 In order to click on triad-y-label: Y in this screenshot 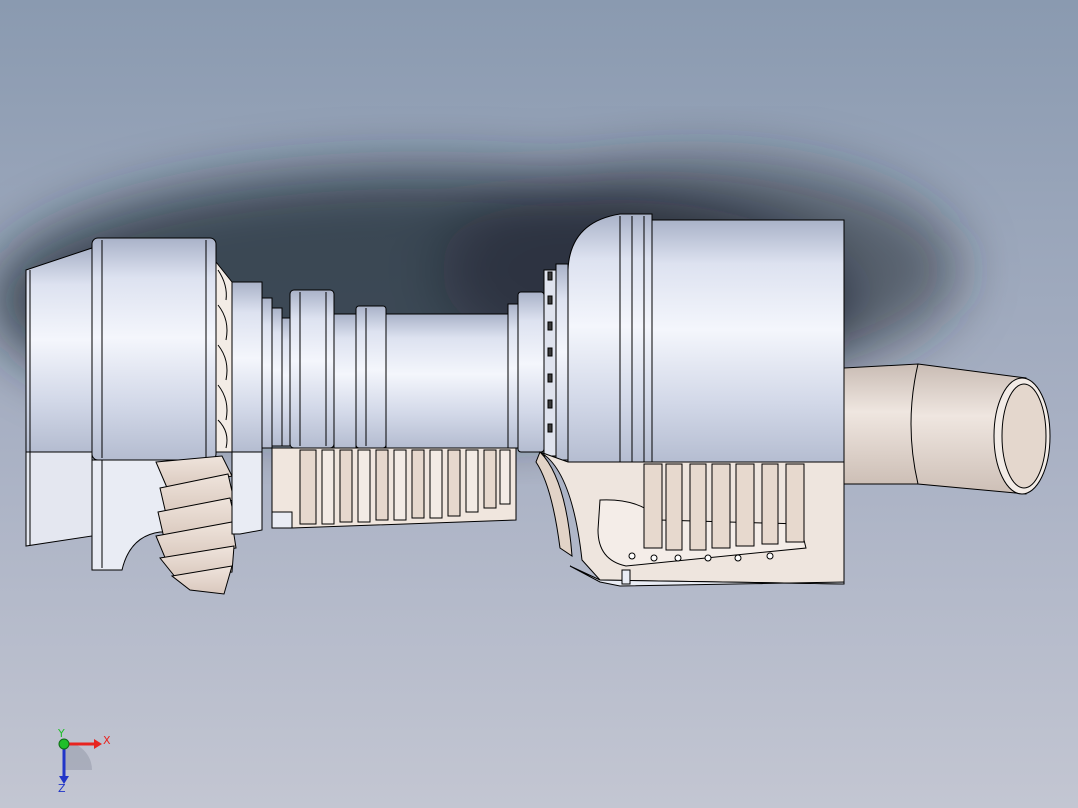, I will do `click(61, 733)`.